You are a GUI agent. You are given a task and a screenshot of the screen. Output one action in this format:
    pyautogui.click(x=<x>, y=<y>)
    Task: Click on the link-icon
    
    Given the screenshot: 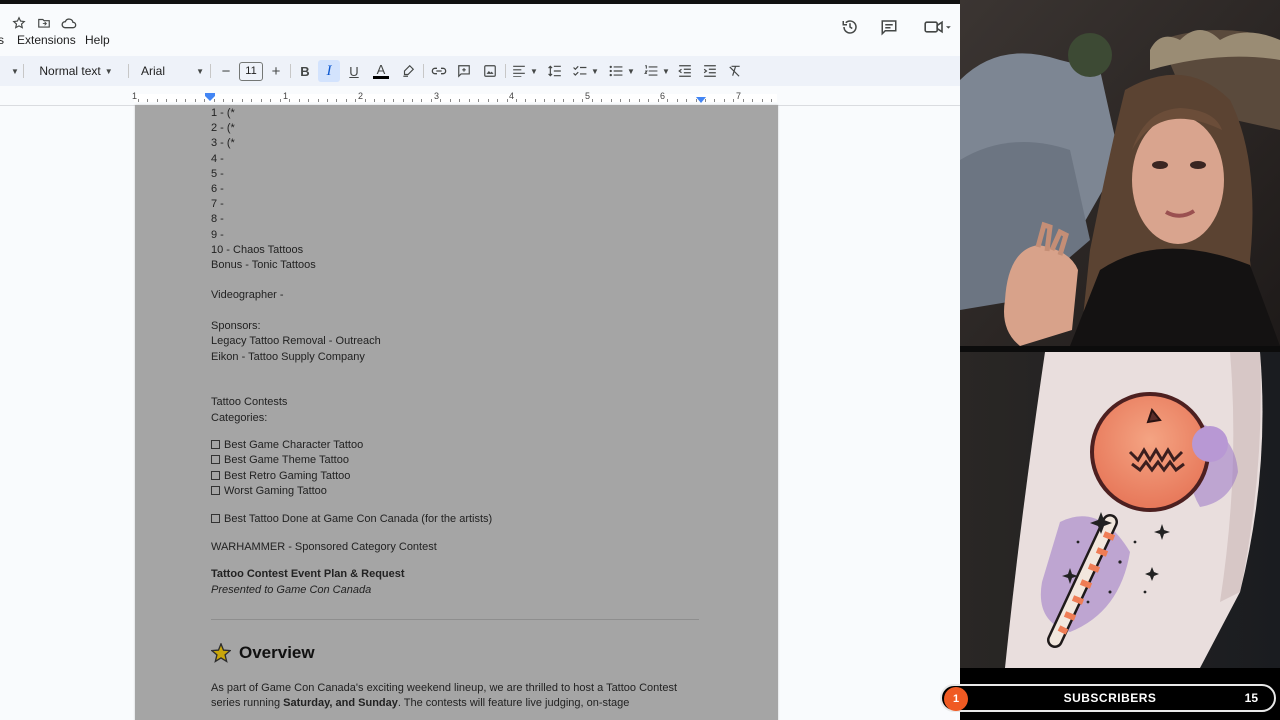 What is the action you would take?
    pyautogui.click(x=439, y=71)
    